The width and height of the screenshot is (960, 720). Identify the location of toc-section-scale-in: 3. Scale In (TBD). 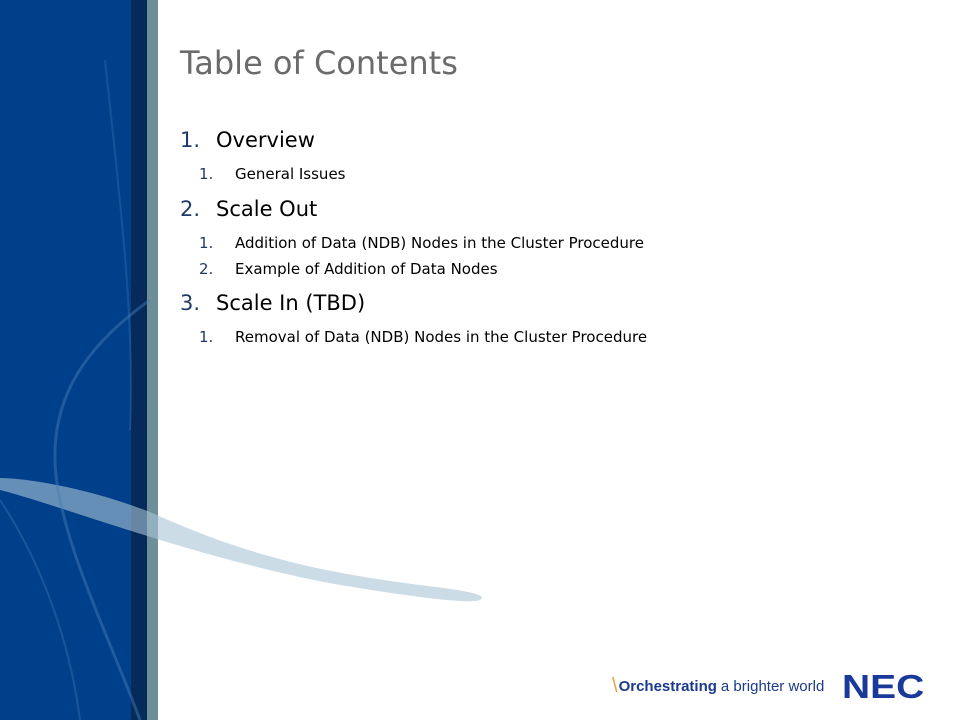
(272, 303).